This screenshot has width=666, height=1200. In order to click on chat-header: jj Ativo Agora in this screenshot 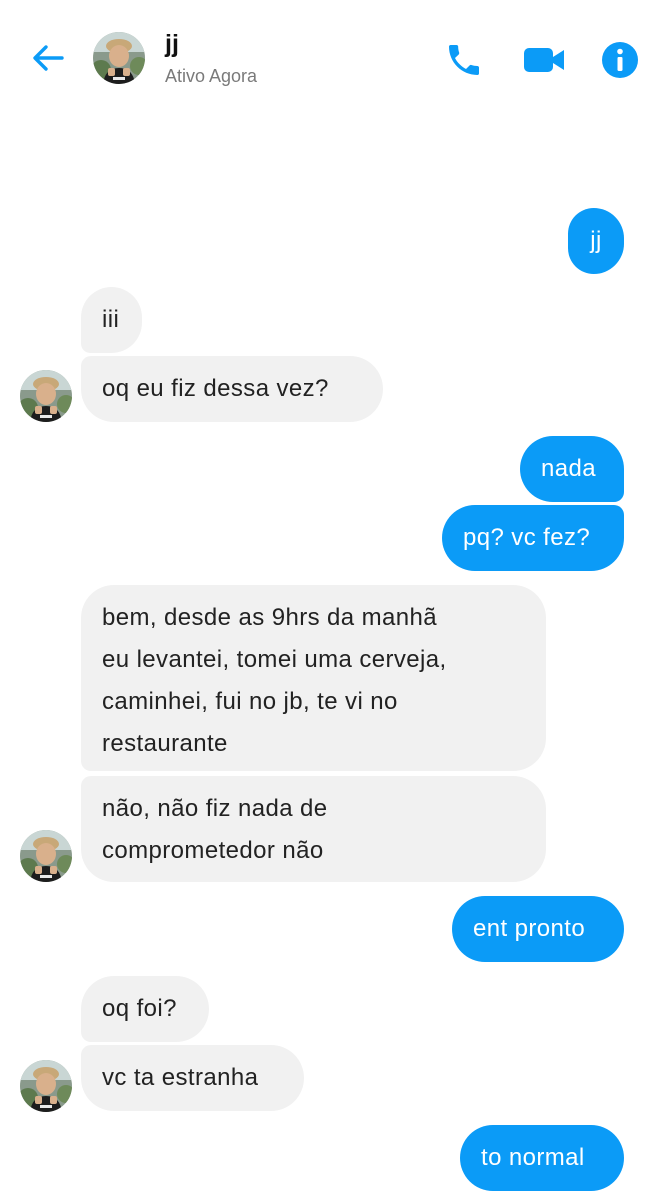, I will do `click(333, 59)`.